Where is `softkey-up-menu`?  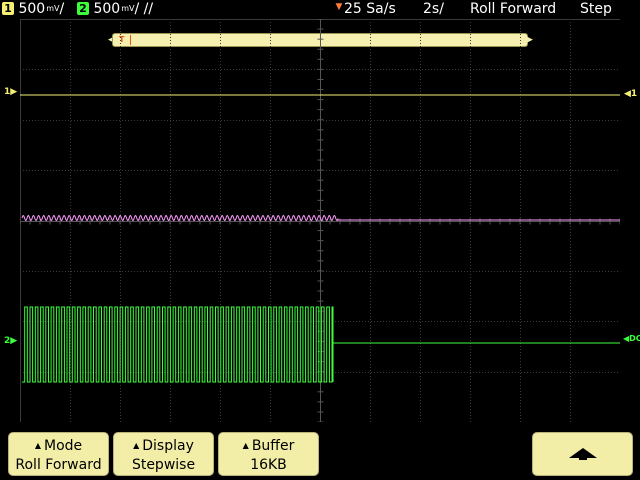 softkey-up-menu is located at coordinates (582, 454).